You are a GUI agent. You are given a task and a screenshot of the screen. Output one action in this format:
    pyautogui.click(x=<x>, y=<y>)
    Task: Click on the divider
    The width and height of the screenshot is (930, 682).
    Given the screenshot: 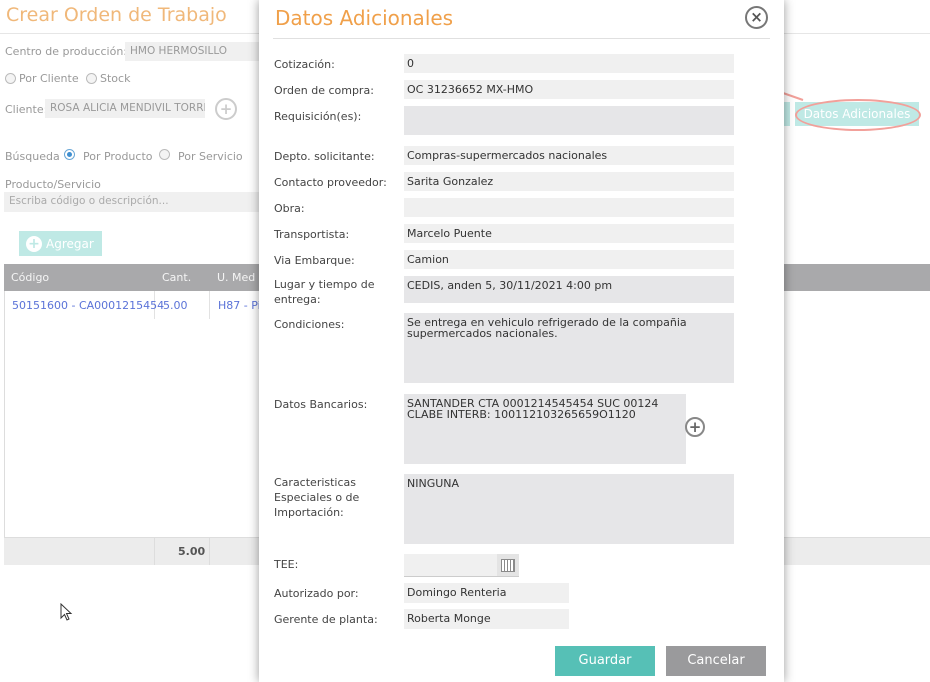 What is the action you would take?
    pyautogui.click(x=521, y=38)
    